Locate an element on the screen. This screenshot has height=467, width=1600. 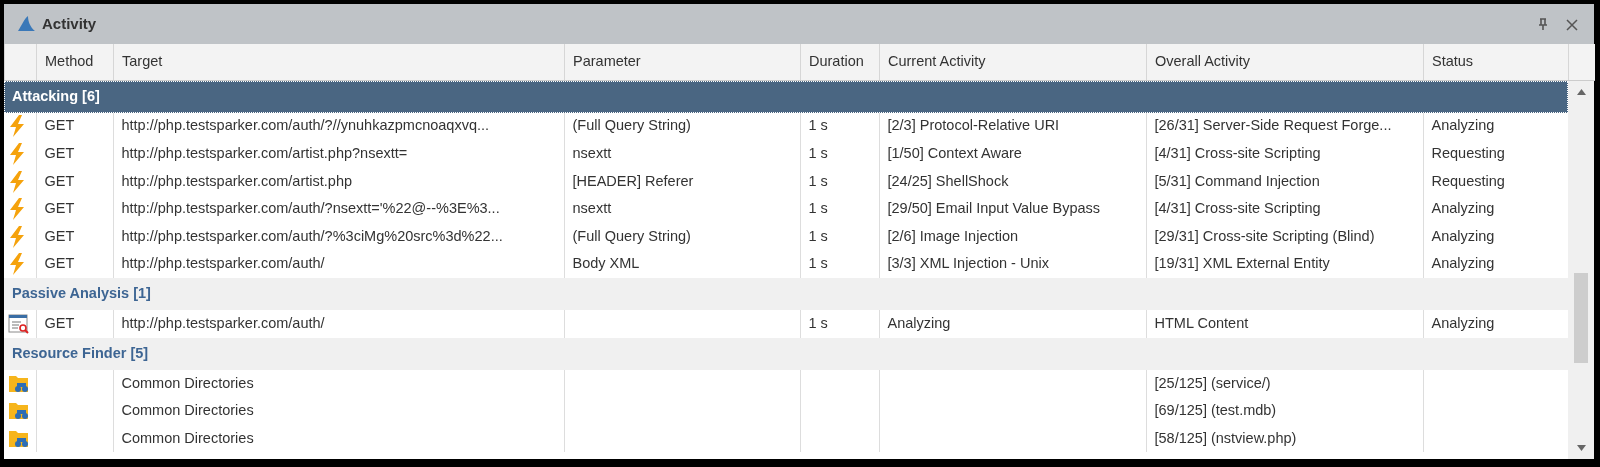
scroll-down-icon is located at coordinates (1581, 448).